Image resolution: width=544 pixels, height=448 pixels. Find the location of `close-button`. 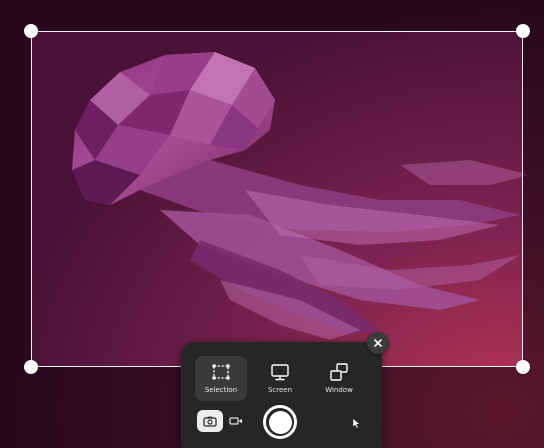

close-button is located at coordinates (378, 343).